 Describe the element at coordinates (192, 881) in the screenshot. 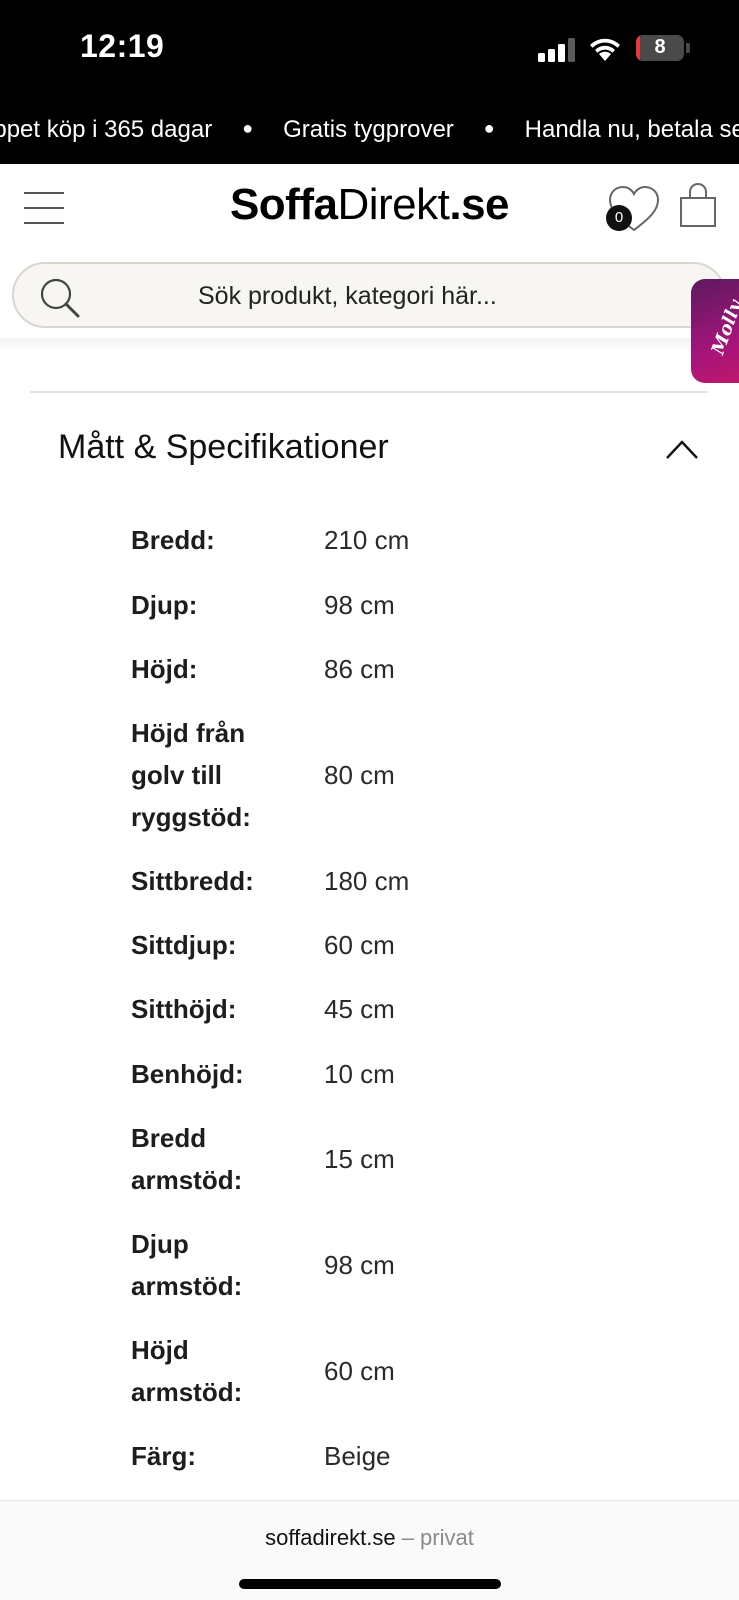

I see `spec-label: Sittbredd:` at that location.